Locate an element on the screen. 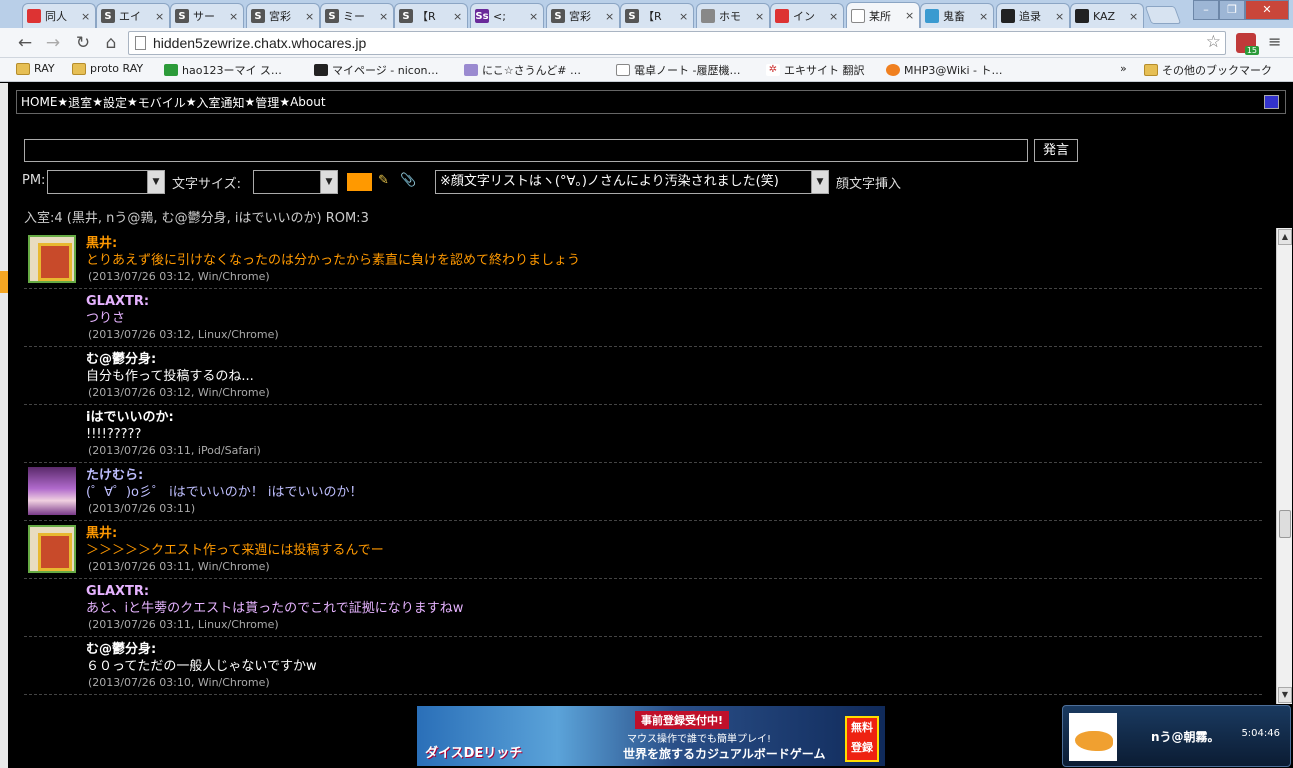  new-tab-button is located at coordinates (1163, 15).